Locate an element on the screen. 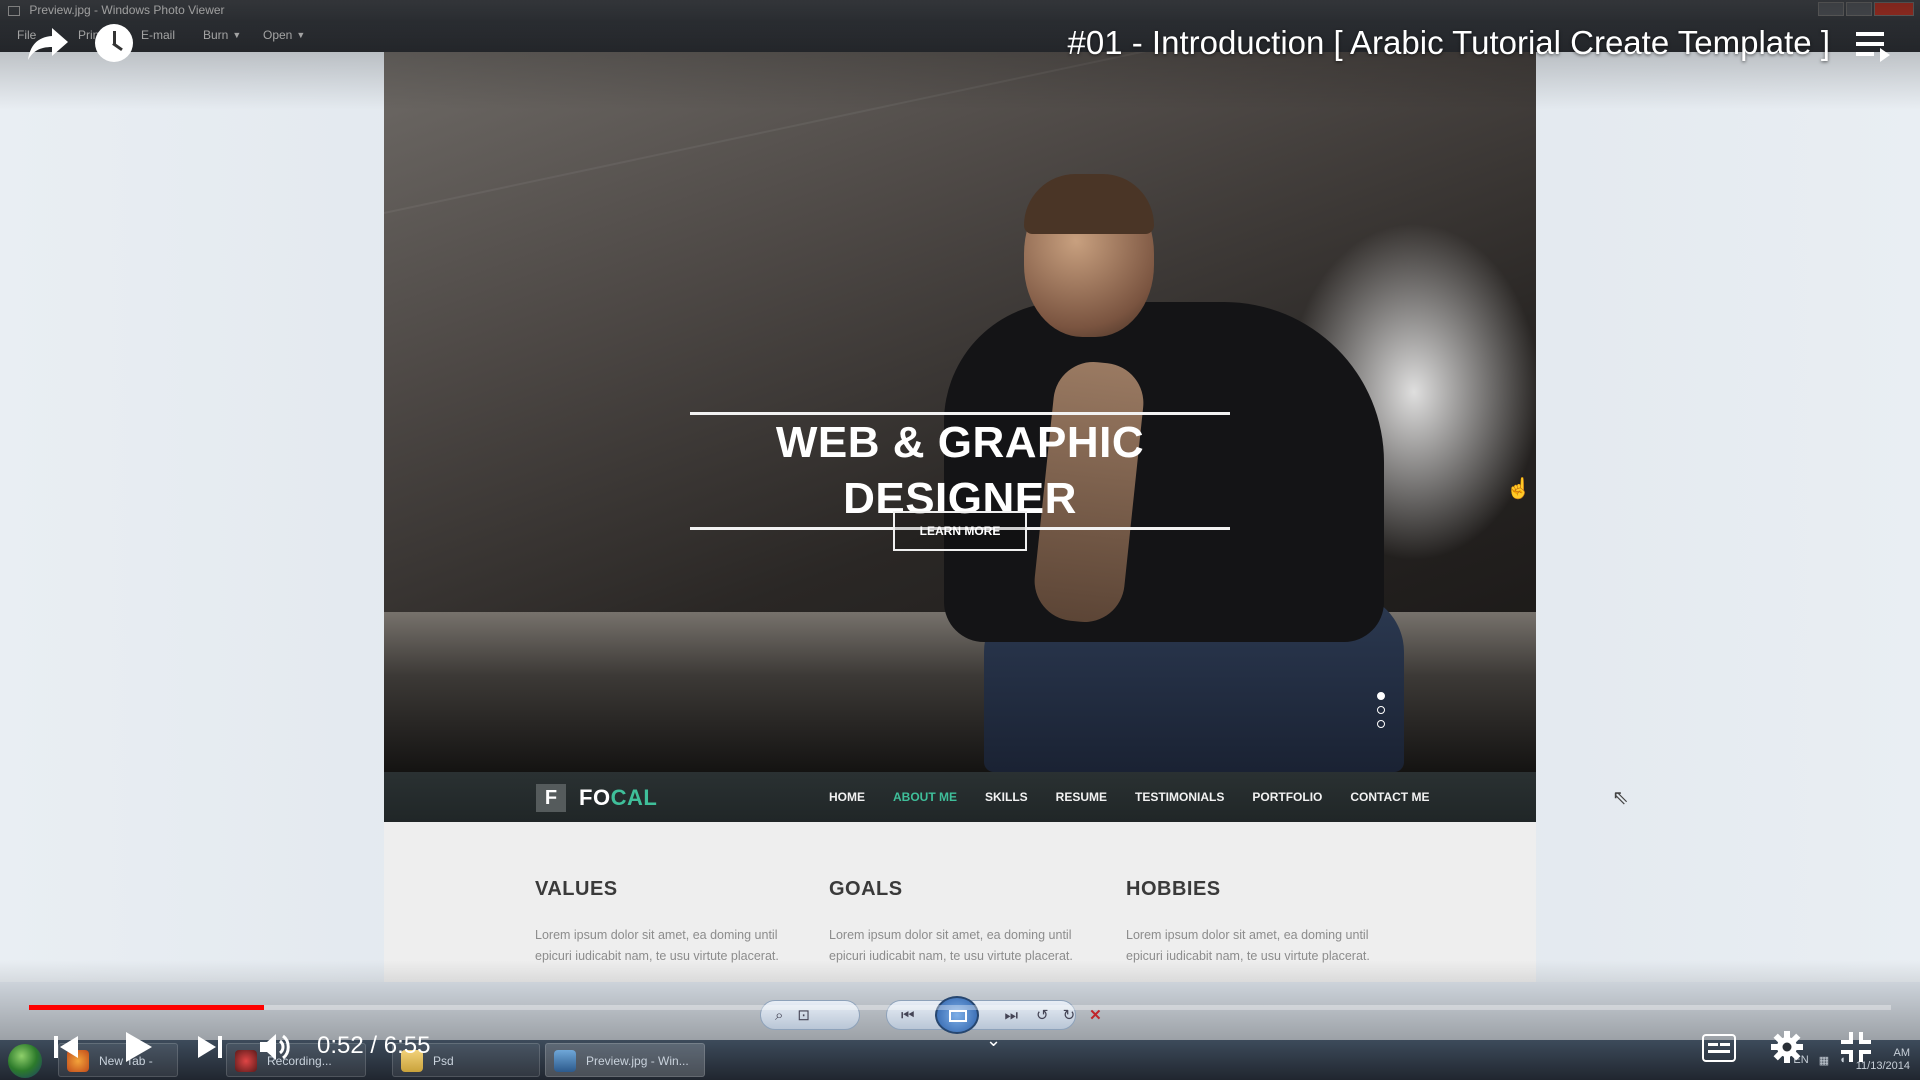 Image resolution: width=1920 pixels, height=1080 pixels. logo-text-part1: FO is located at coordinates (595, 797).